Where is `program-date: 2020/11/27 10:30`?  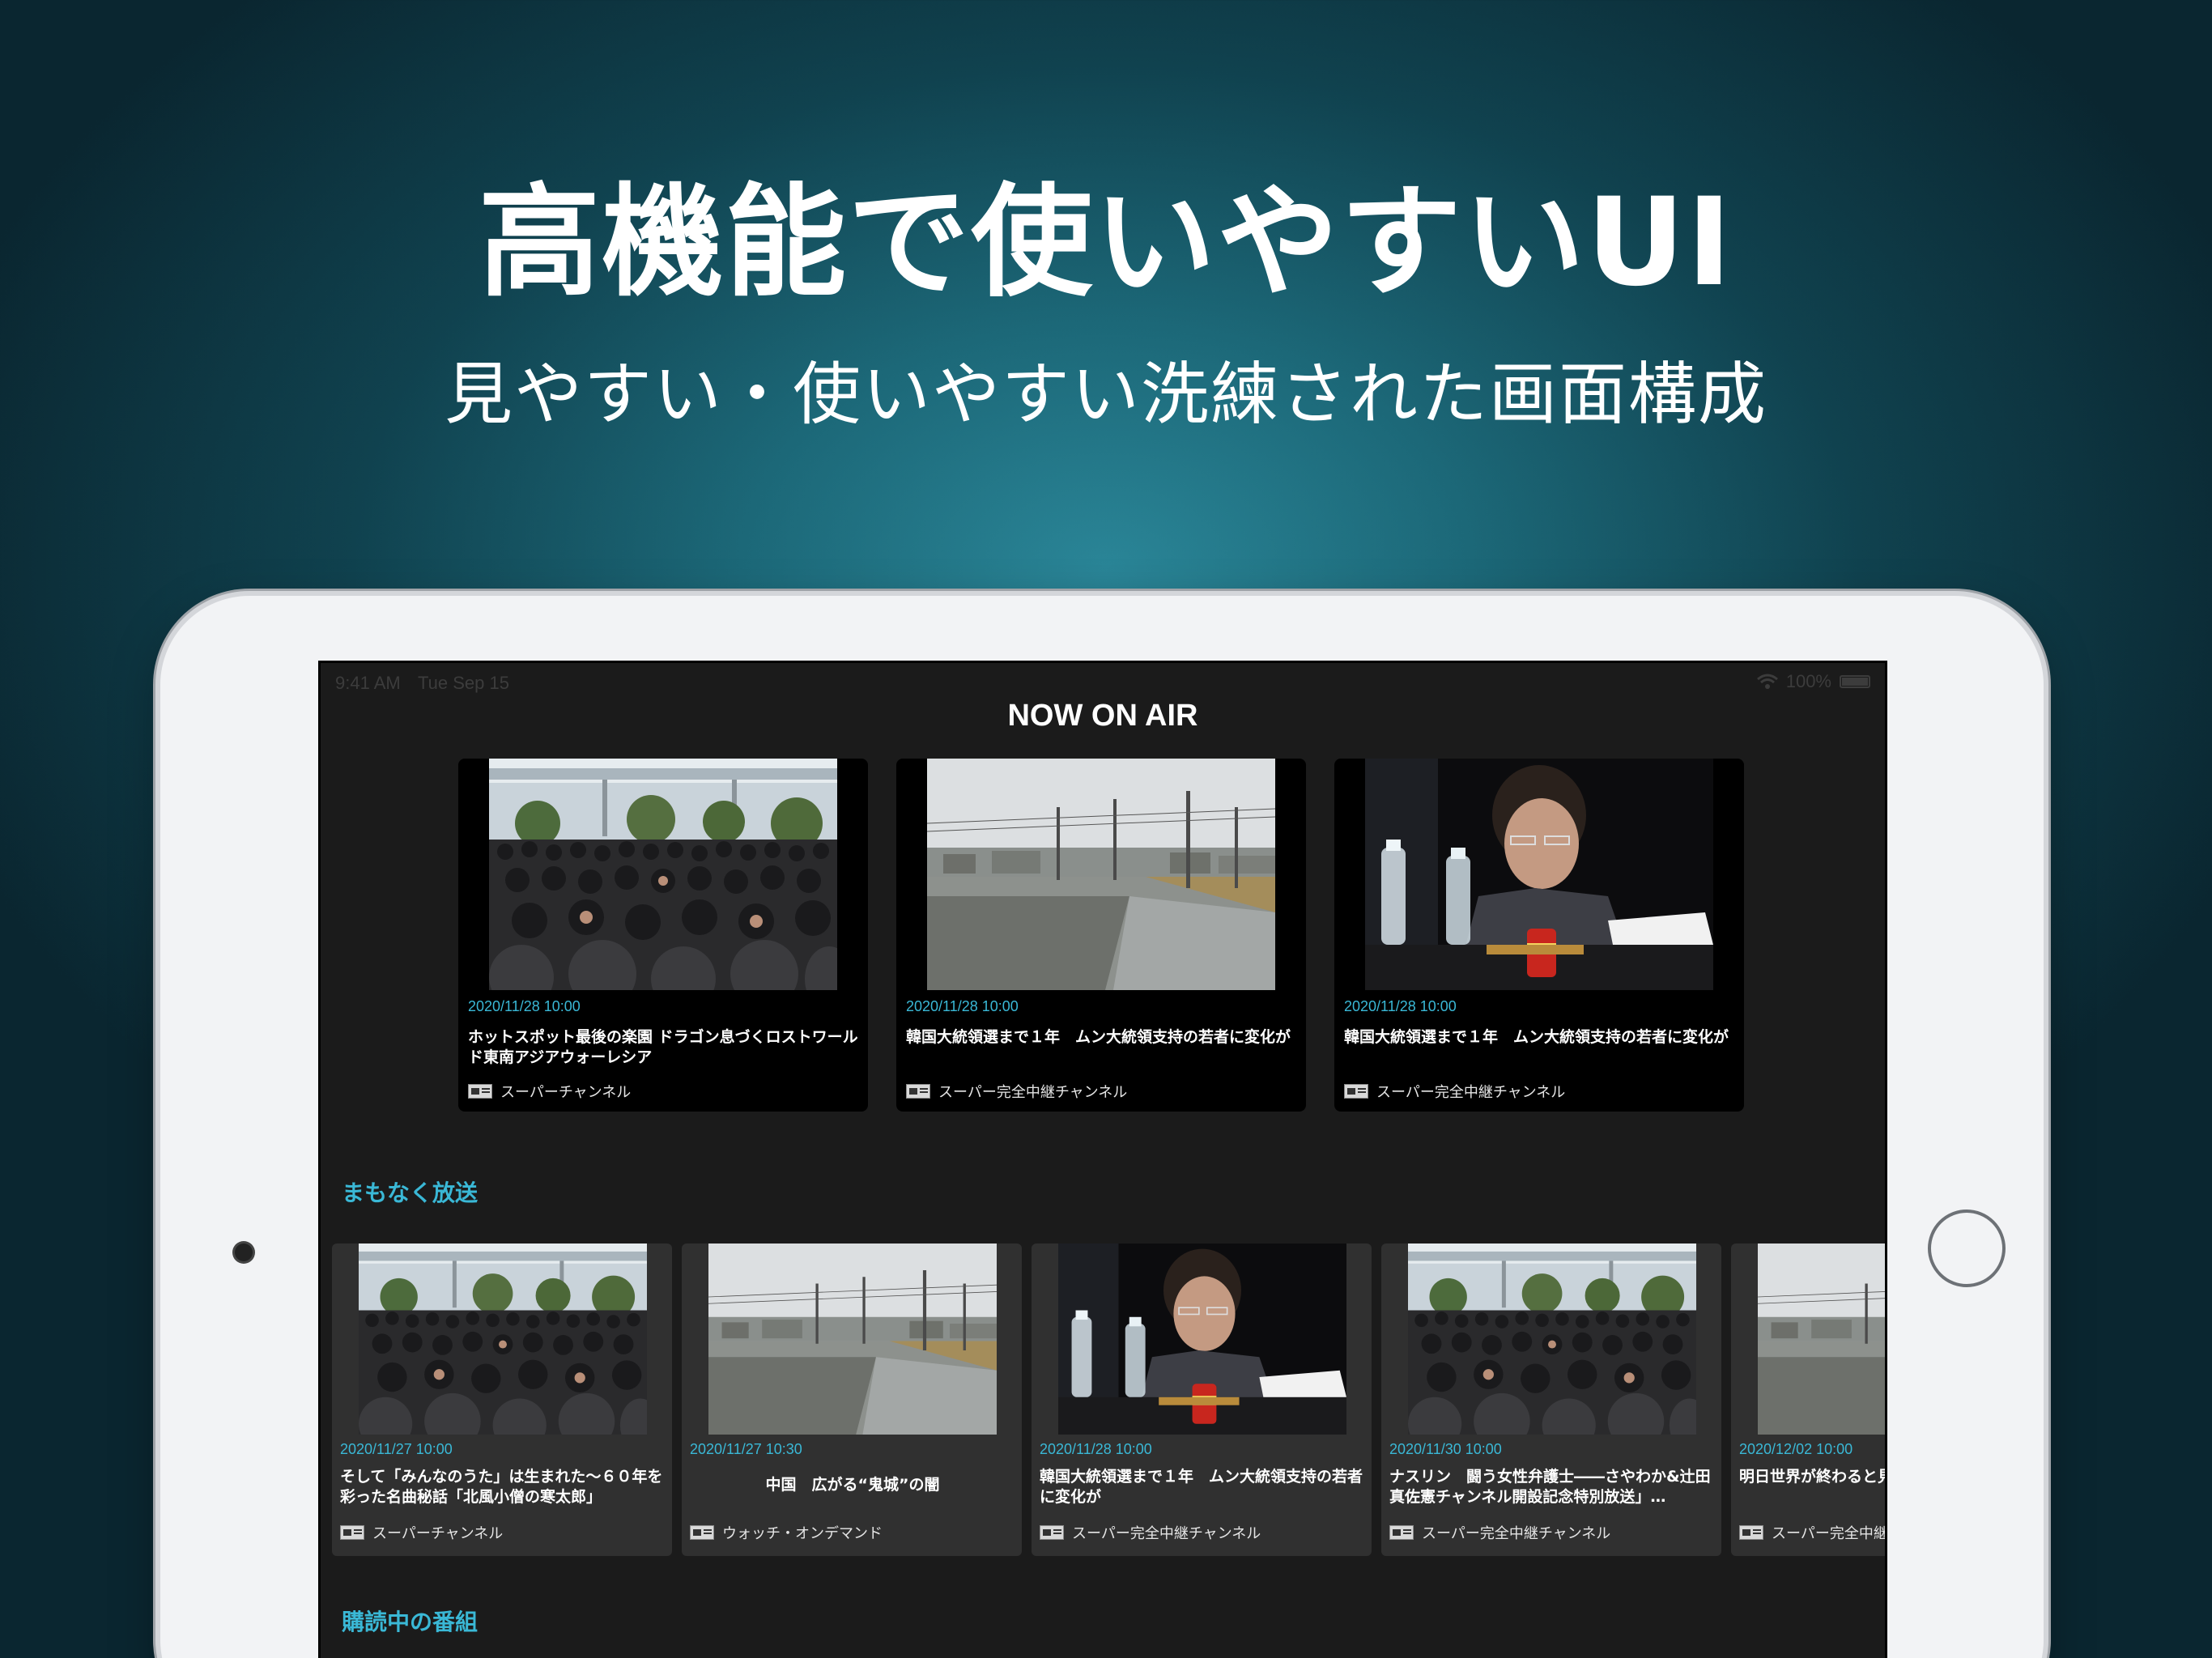
program-date: 2020/11/27 10:30 is located at coordinates (746, 1449).